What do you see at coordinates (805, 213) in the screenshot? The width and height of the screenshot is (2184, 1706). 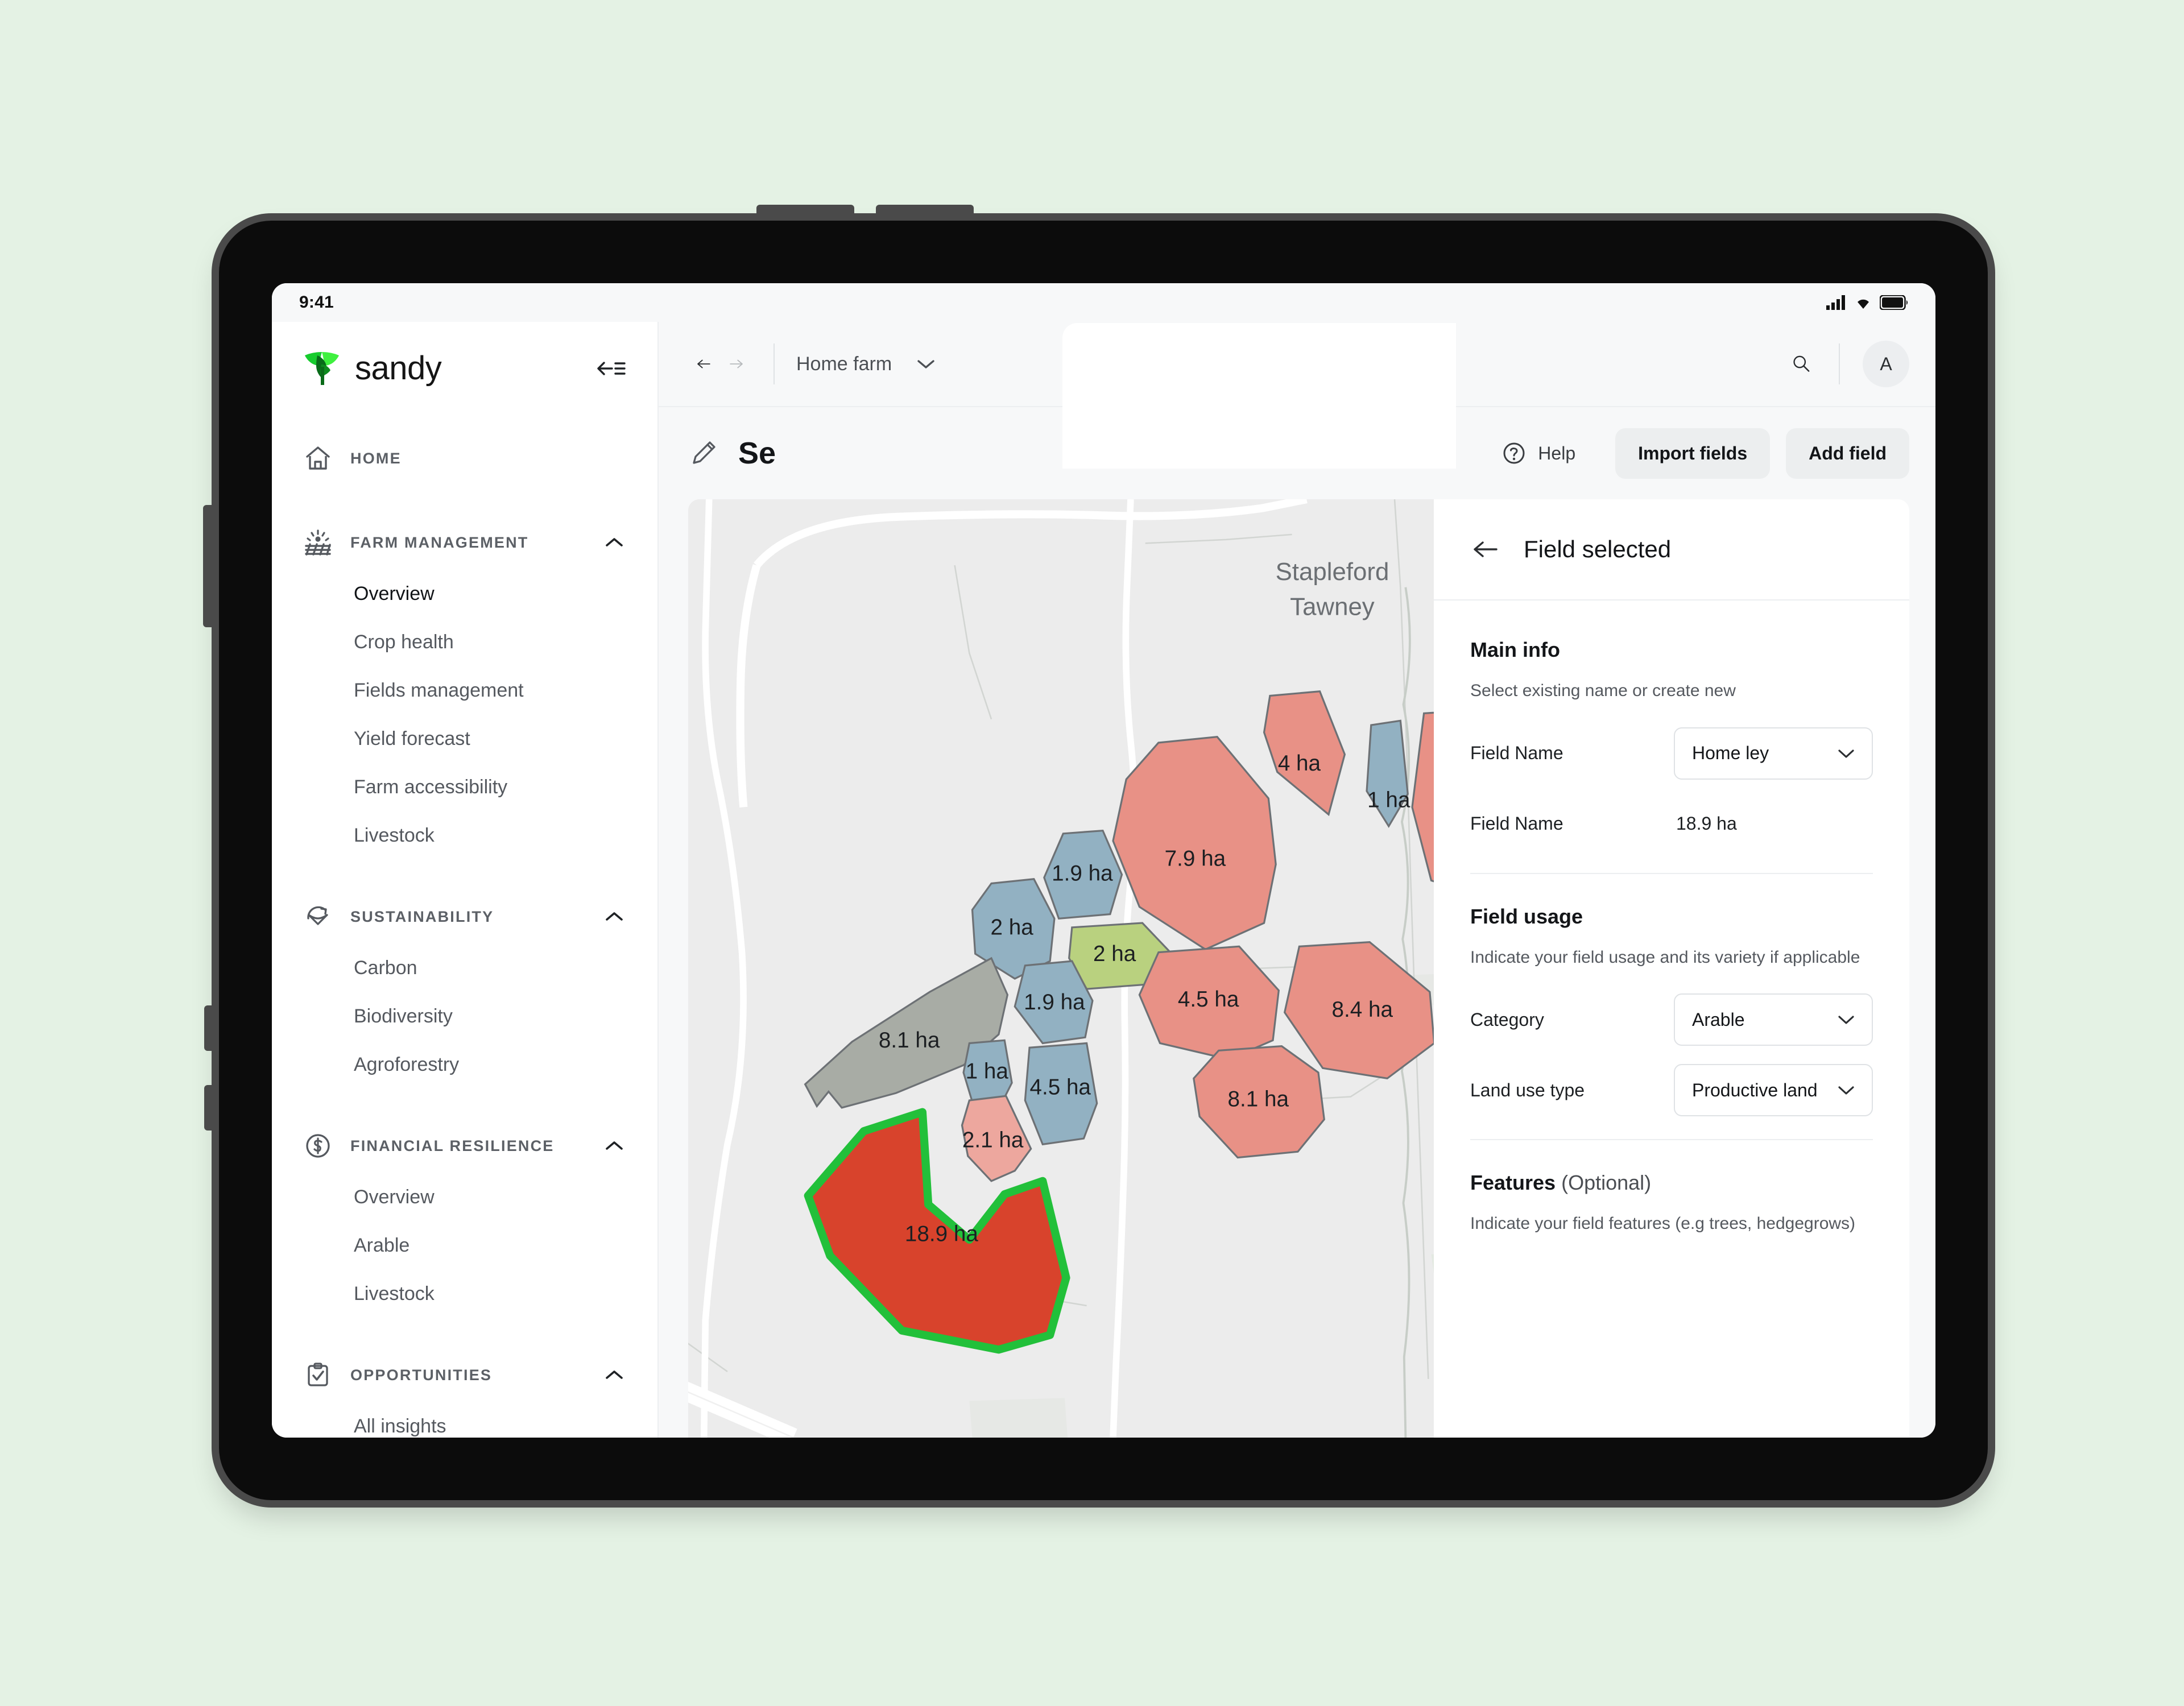 I see `volume-up-button` at bounding box center [805, 213].